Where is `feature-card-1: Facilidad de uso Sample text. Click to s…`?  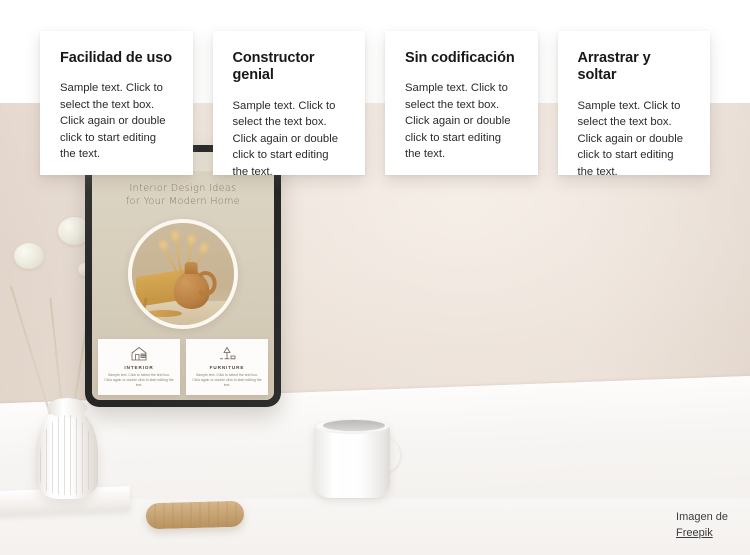 feature-card-1: Facilidad de uso Sample text. Click to s… is located at coordinates (116, 103).